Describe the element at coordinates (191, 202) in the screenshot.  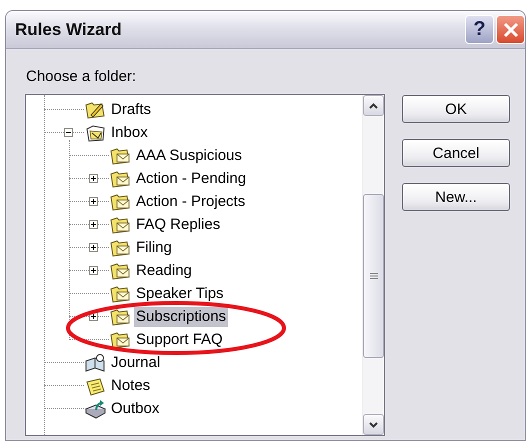
I see `folder-item: Action - Projects` at that location.